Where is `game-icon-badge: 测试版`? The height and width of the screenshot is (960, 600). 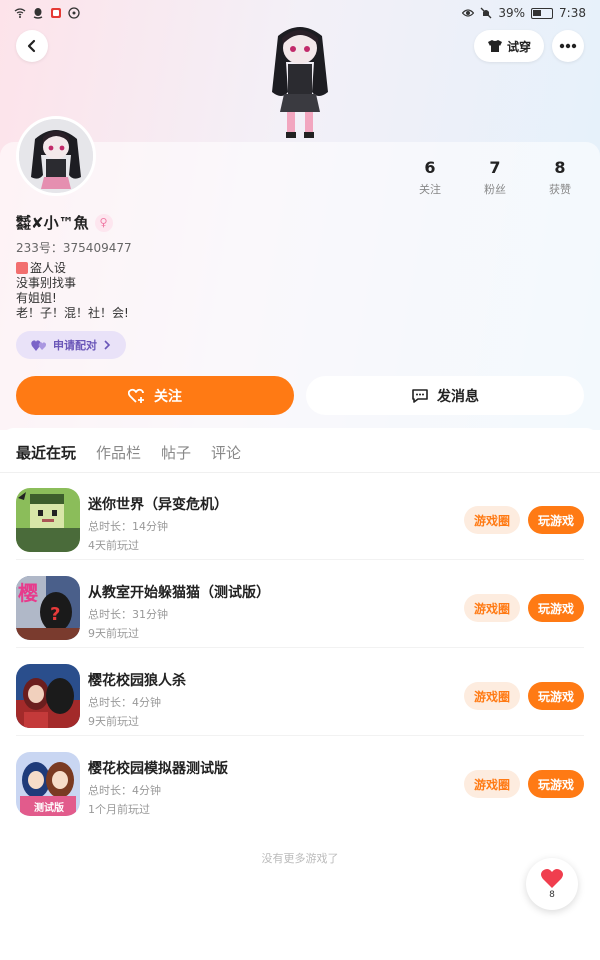 game-icon-badge: 测试版 is located at coordinates (49, 807).